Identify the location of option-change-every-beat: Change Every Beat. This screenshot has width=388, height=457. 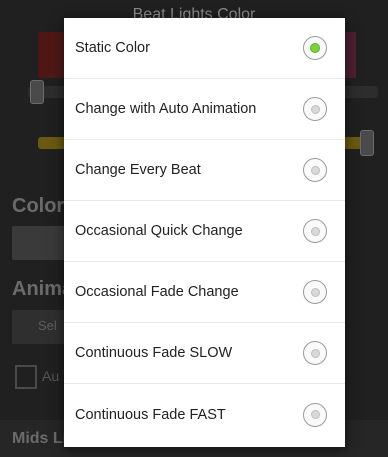
(204, 170).